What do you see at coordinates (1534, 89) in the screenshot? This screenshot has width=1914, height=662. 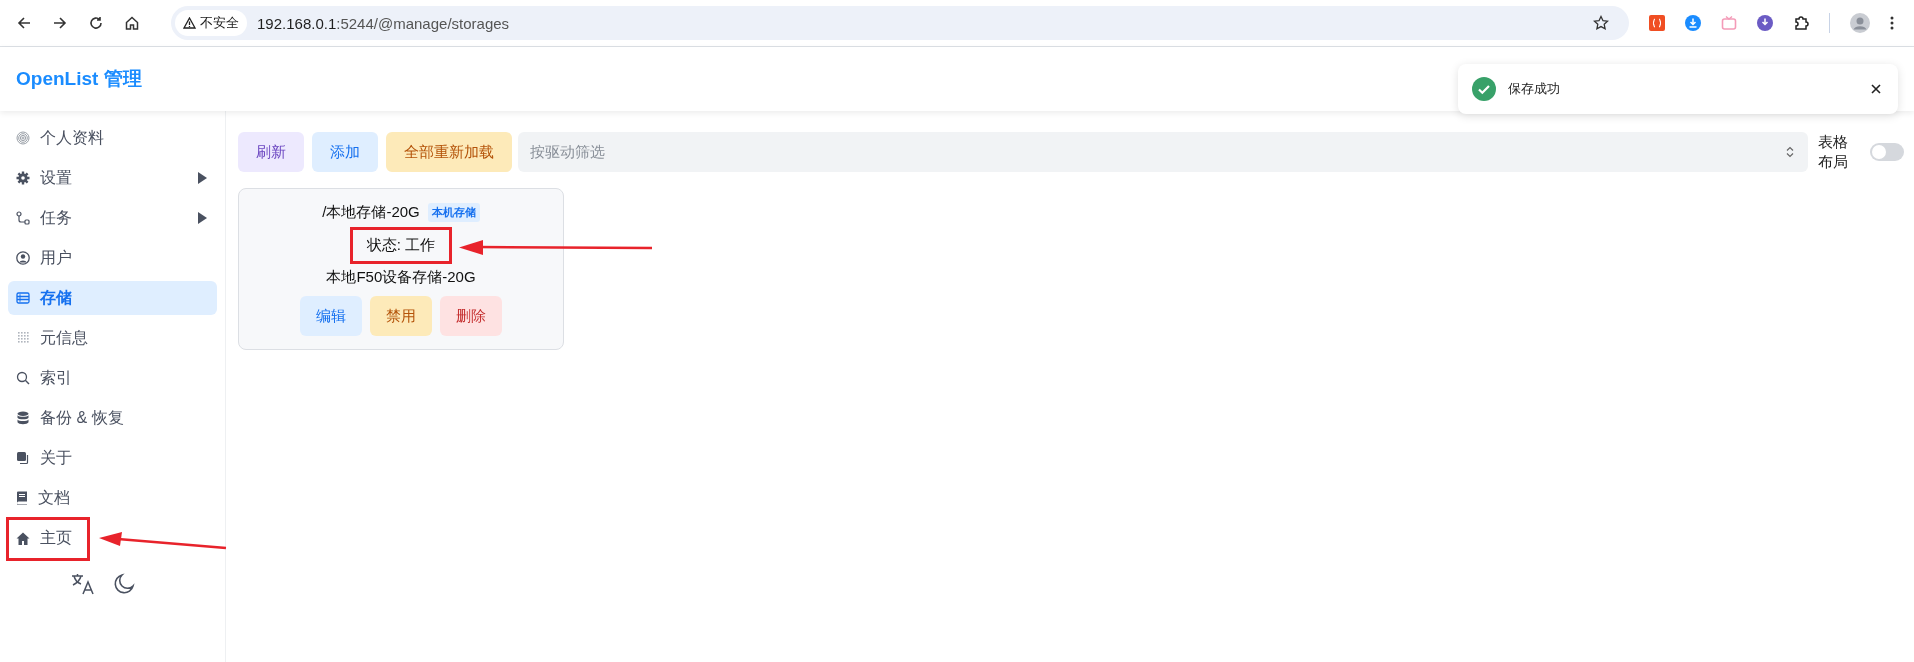 I see `toast-message: 保存成功` at bounding box center [1534, 89].